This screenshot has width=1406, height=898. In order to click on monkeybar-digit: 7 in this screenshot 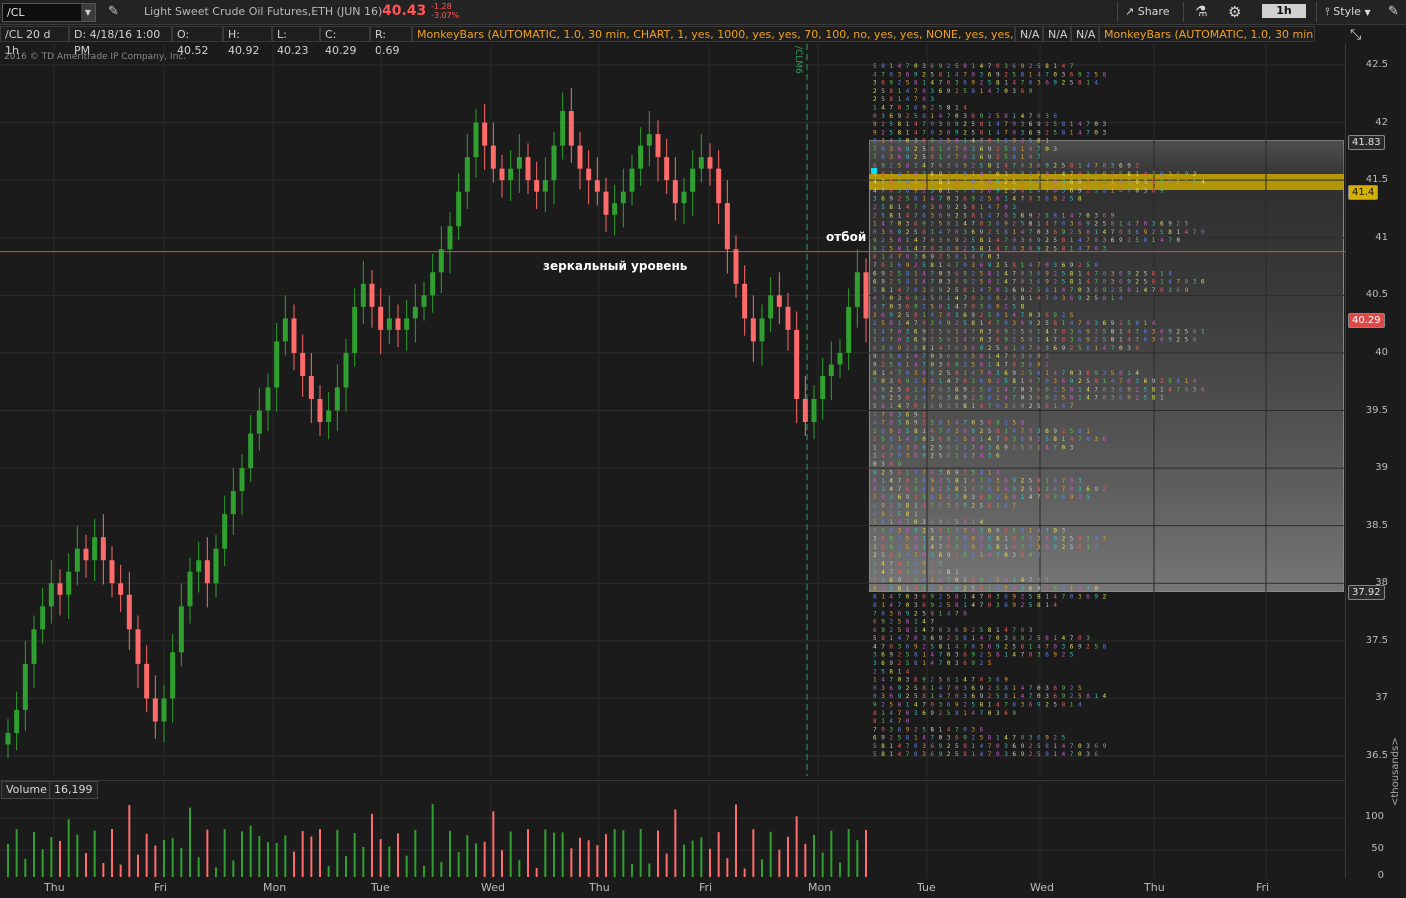, I will do `click(1006, 248)`.